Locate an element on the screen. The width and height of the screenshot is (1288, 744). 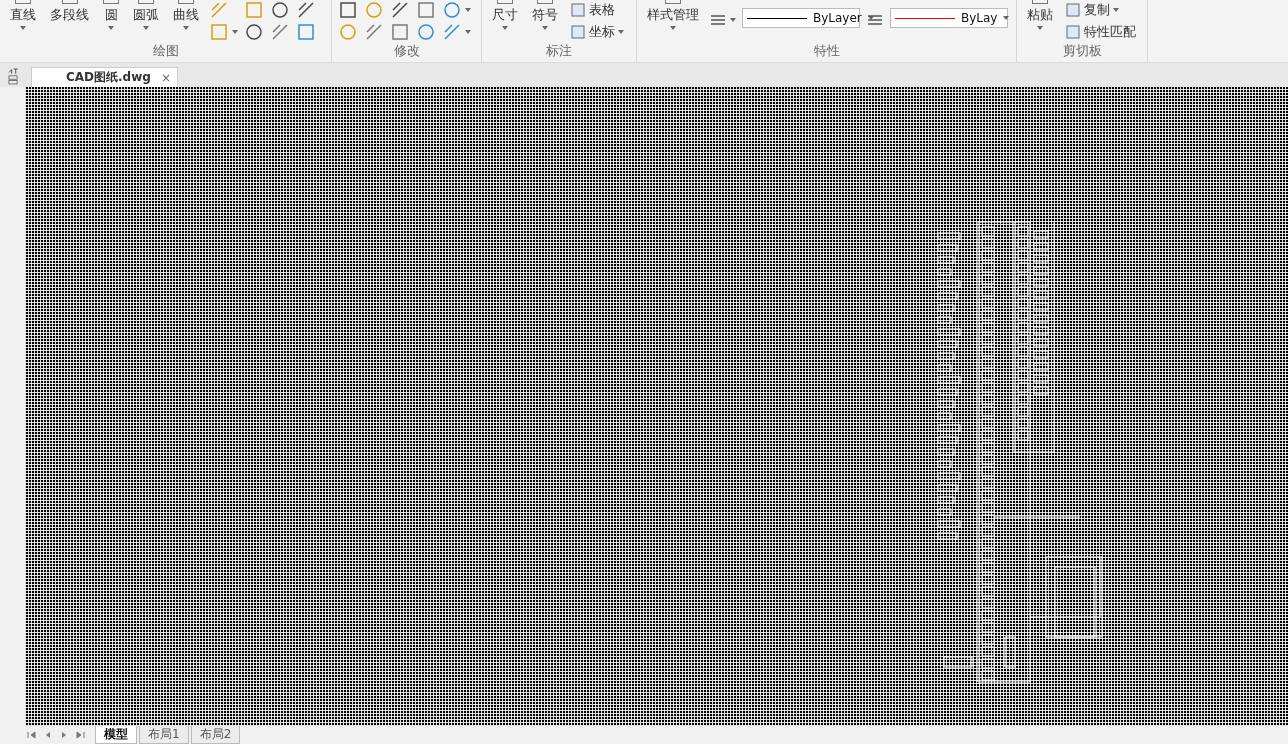
ribbon-button: 直线 is located at coordinates (23, 15).